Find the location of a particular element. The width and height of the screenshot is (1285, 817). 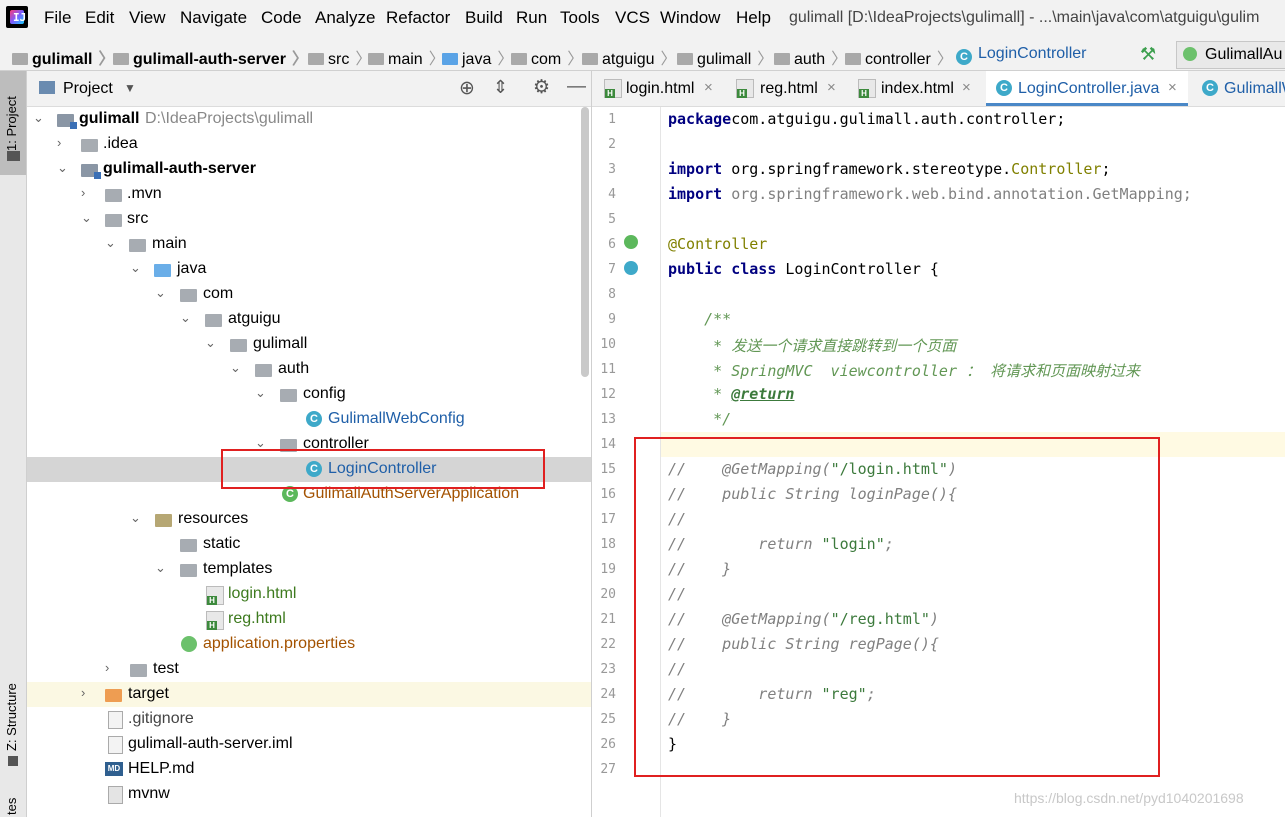

tree-item-src: ⌄ src is located at coordinates (309, 219).